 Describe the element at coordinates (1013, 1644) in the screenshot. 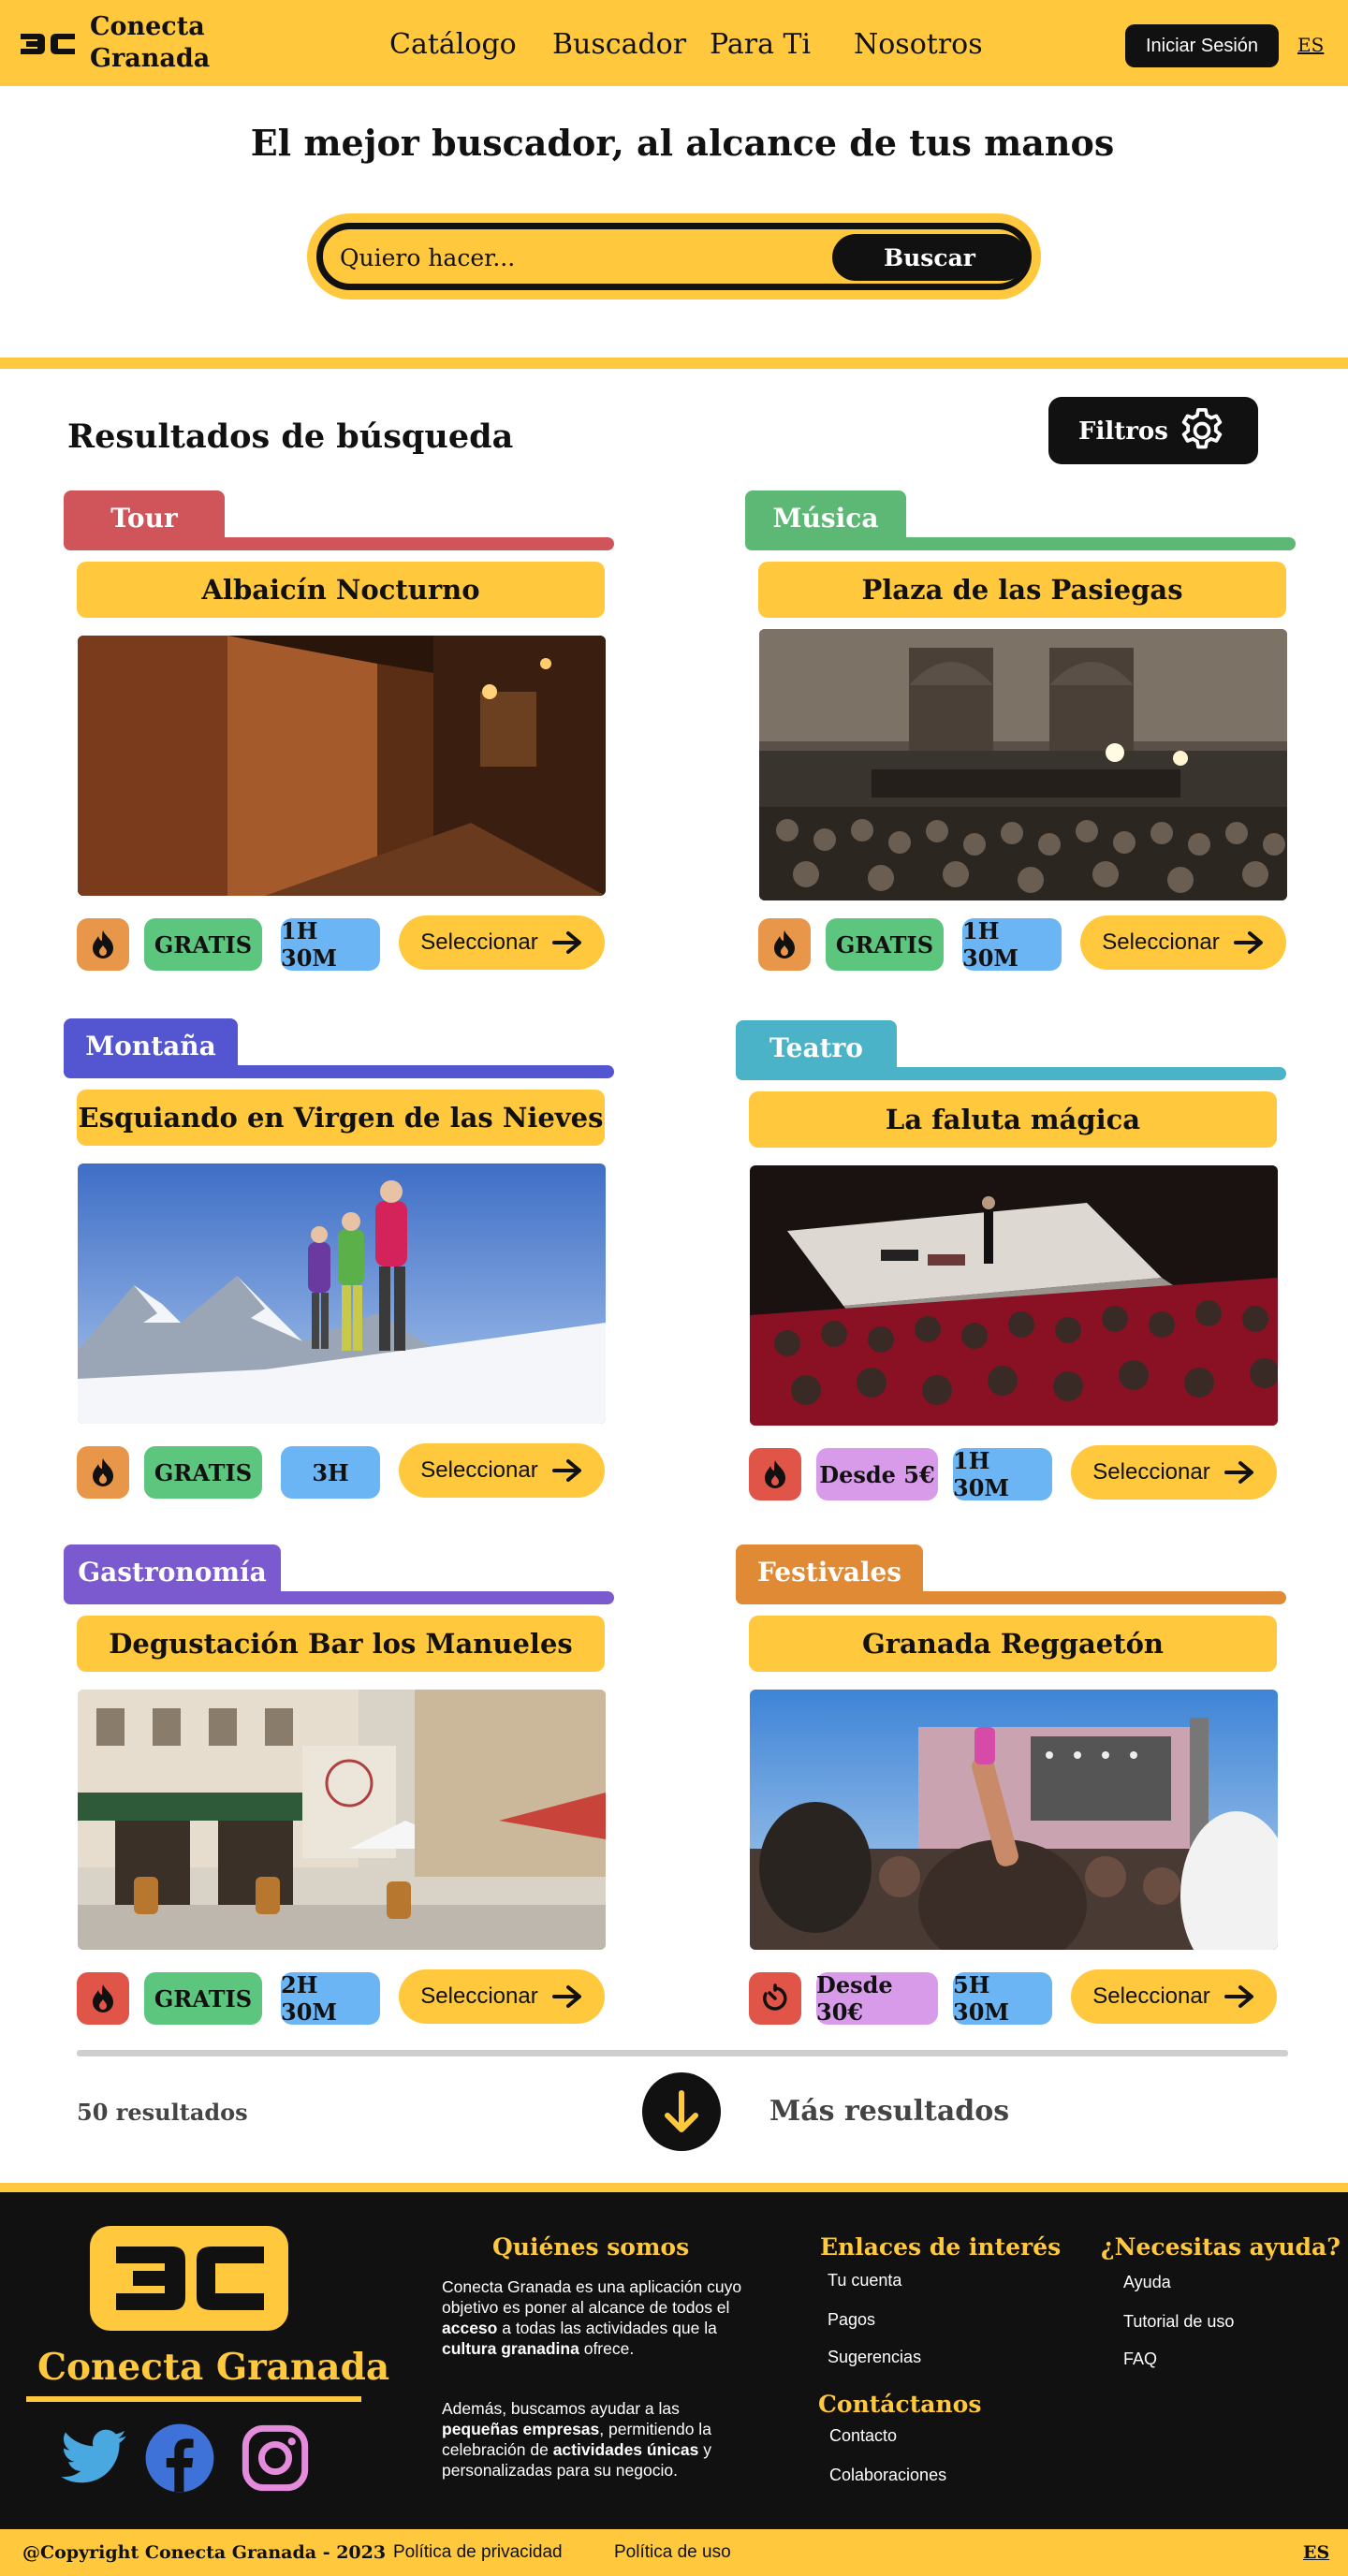

I see `activity-title: Granada Reggaetón` at that location.